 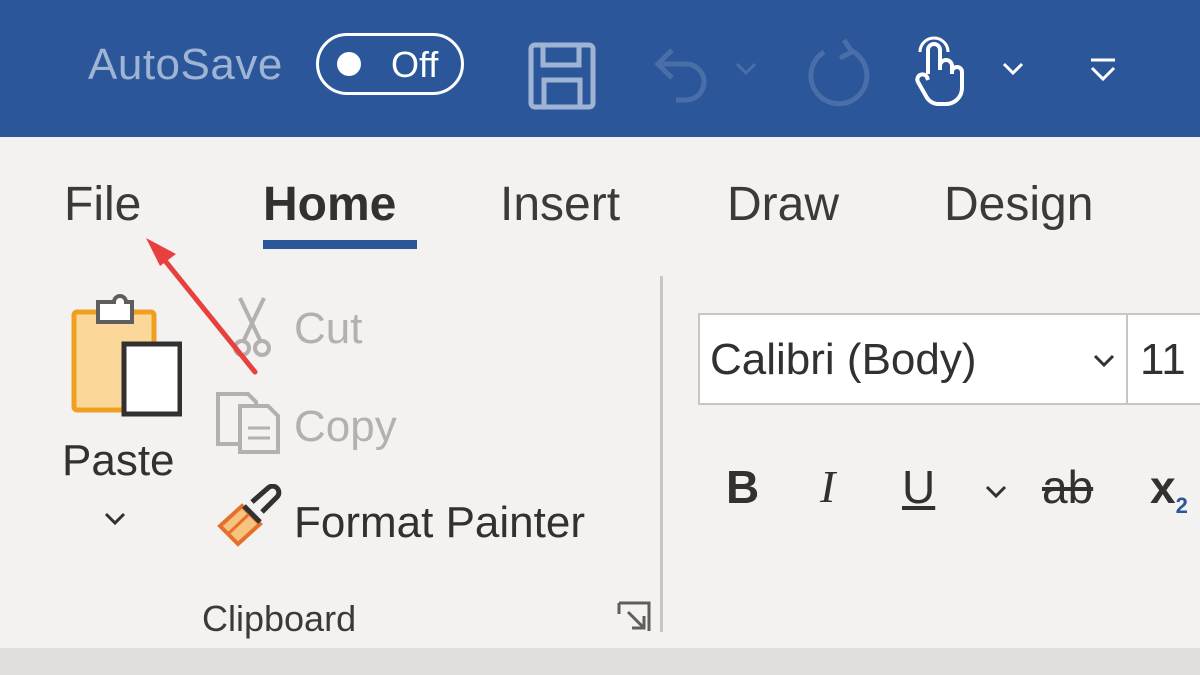 I want to click on autosave-label: AutoSave, so click(x=185, y=64).